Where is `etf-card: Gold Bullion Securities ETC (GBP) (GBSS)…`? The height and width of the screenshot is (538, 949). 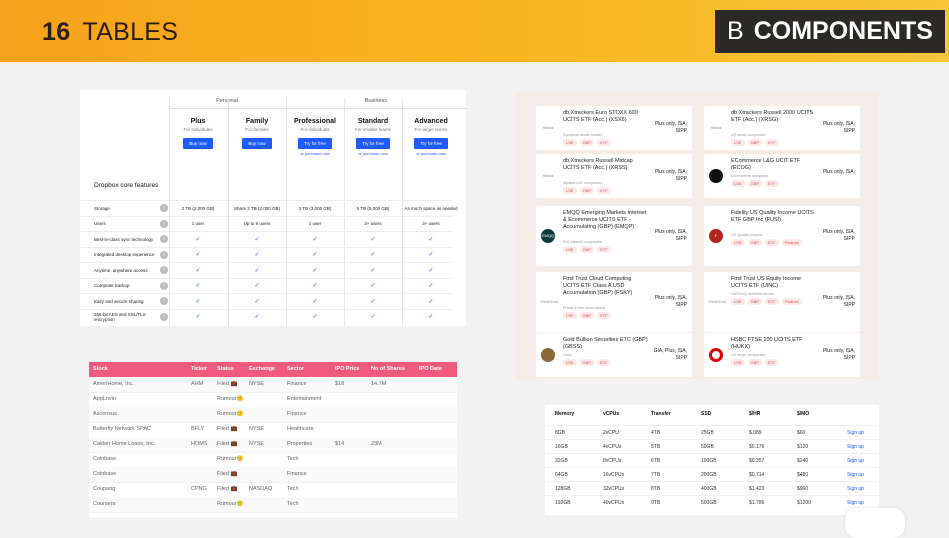
etf-card: Gold Bullion Securities ETC (GBP) (GBSS)… is located at coordinates (614, 355).